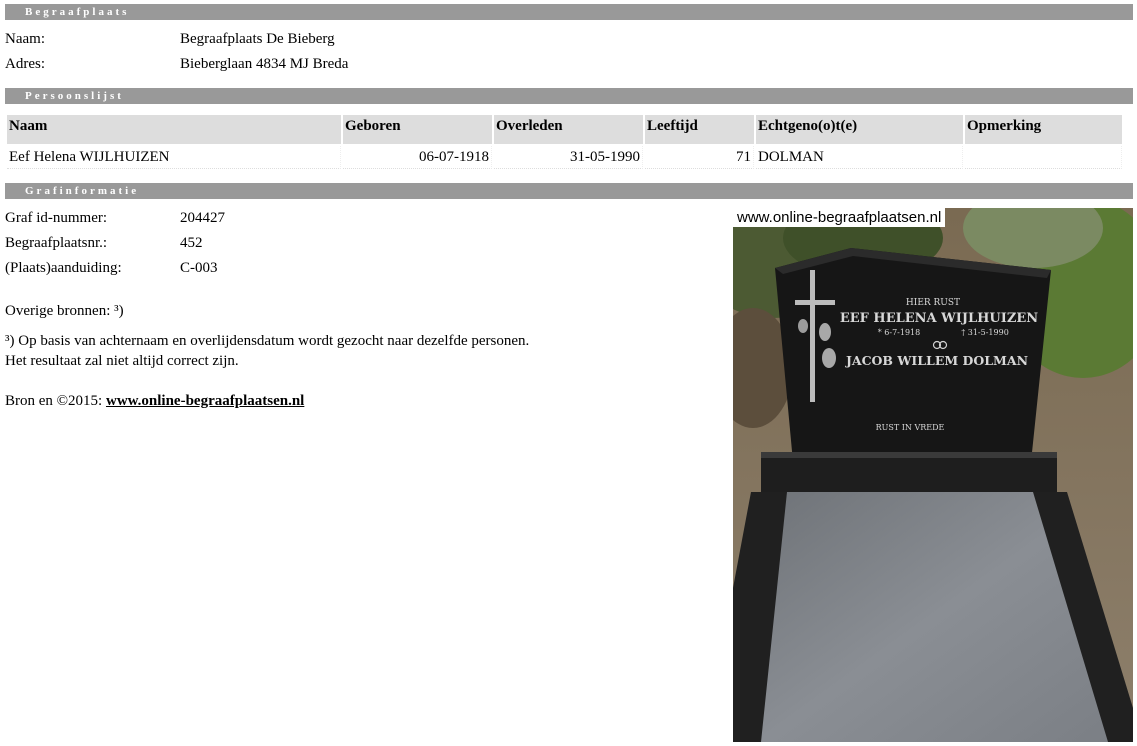 This screenshot has height=746, width=1137. What do you see at coordinates (55, 401) in the screenshot?
I see `source-prefix: Bron en ©2015:` at bounding box center [55, 401].